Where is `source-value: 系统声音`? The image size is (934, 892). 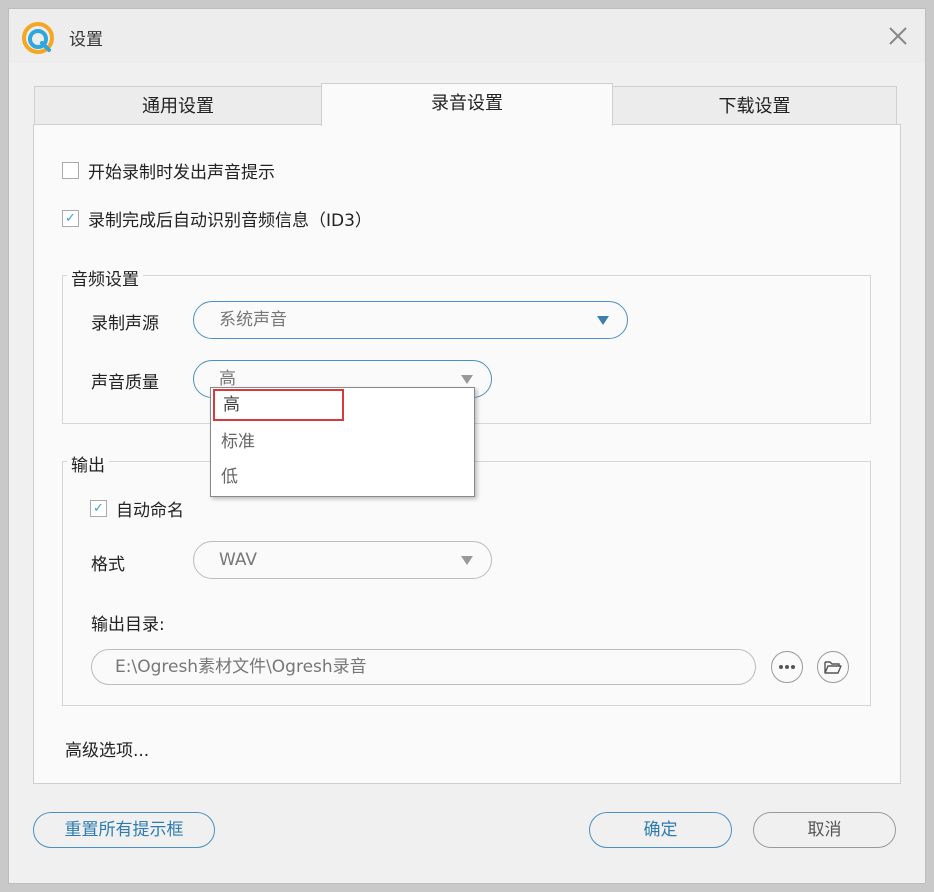
source-value: 系统声音 is located at coordinates (253, 320).